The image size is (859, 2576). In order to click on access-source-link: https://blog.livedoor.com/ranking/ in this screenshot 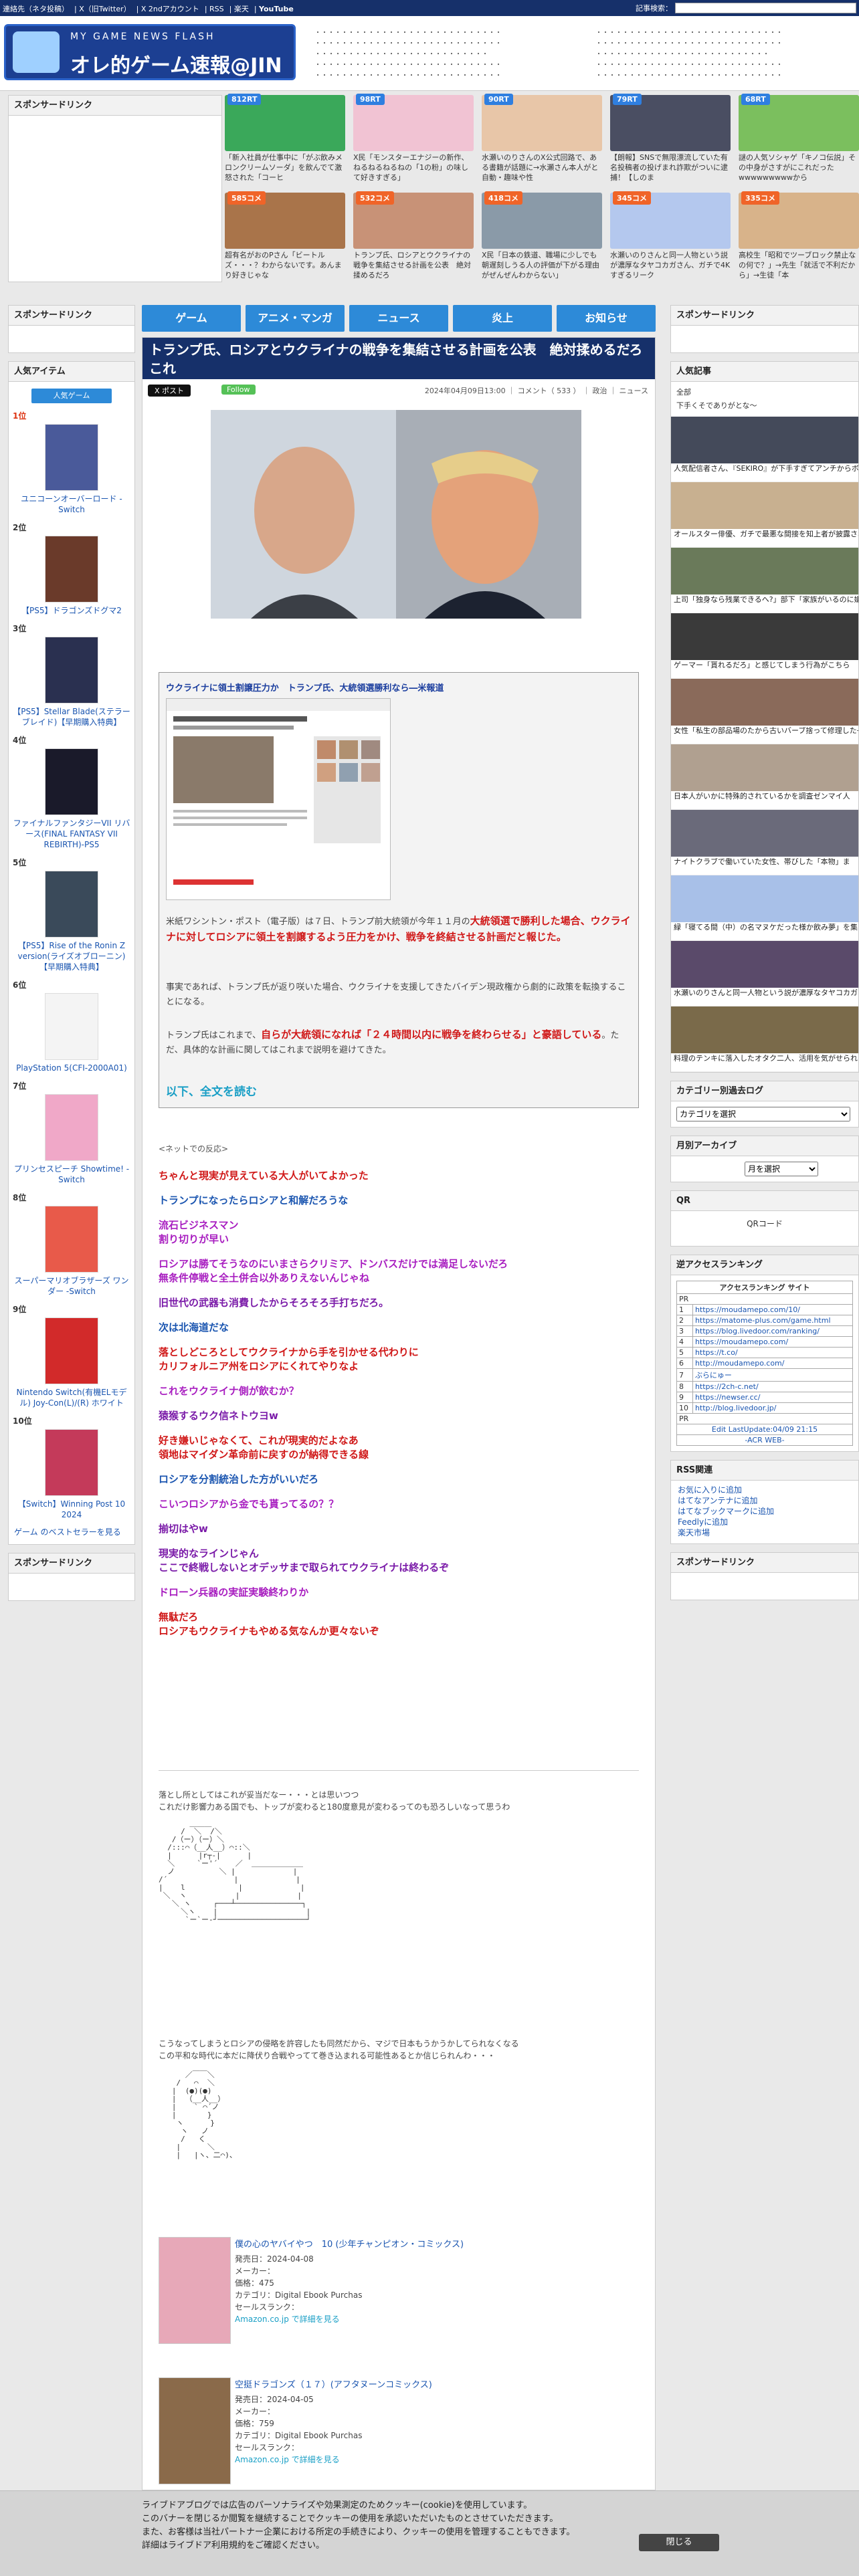, I will do `click(773, 1331)`.